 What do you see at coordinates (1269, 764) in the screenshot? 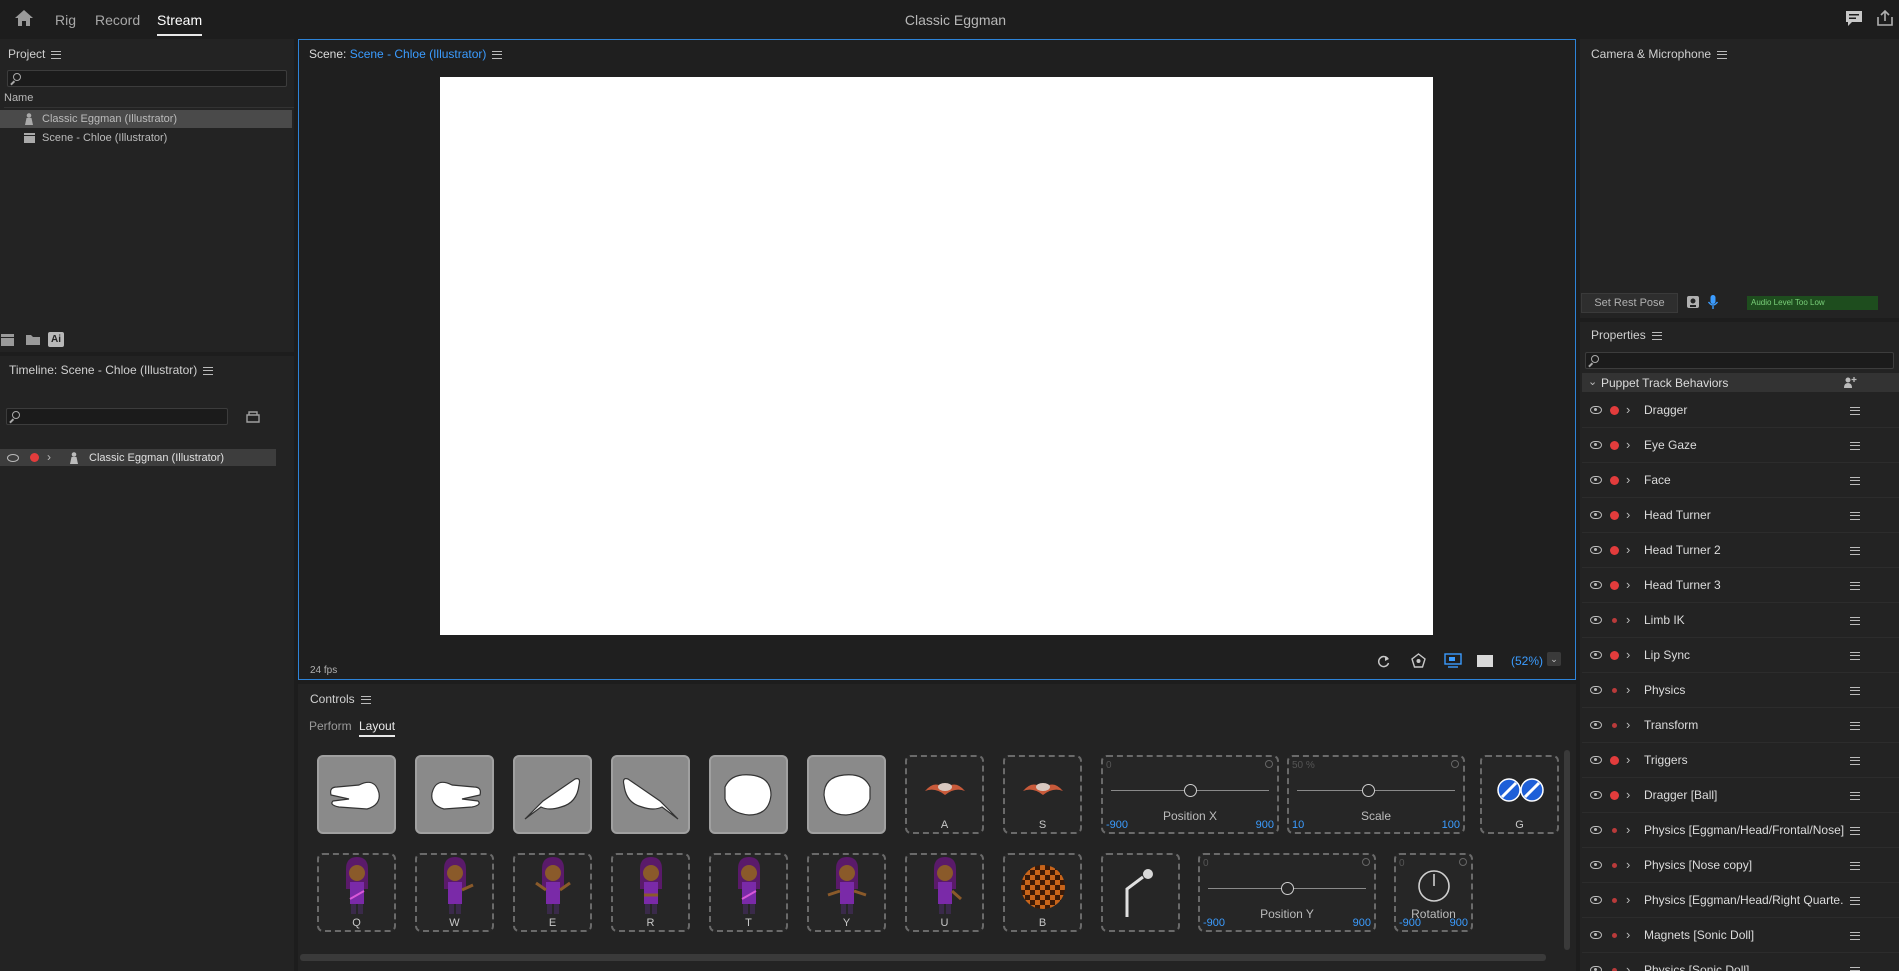
I see `slider-reset-icon` at bounding box center [1269, 764].